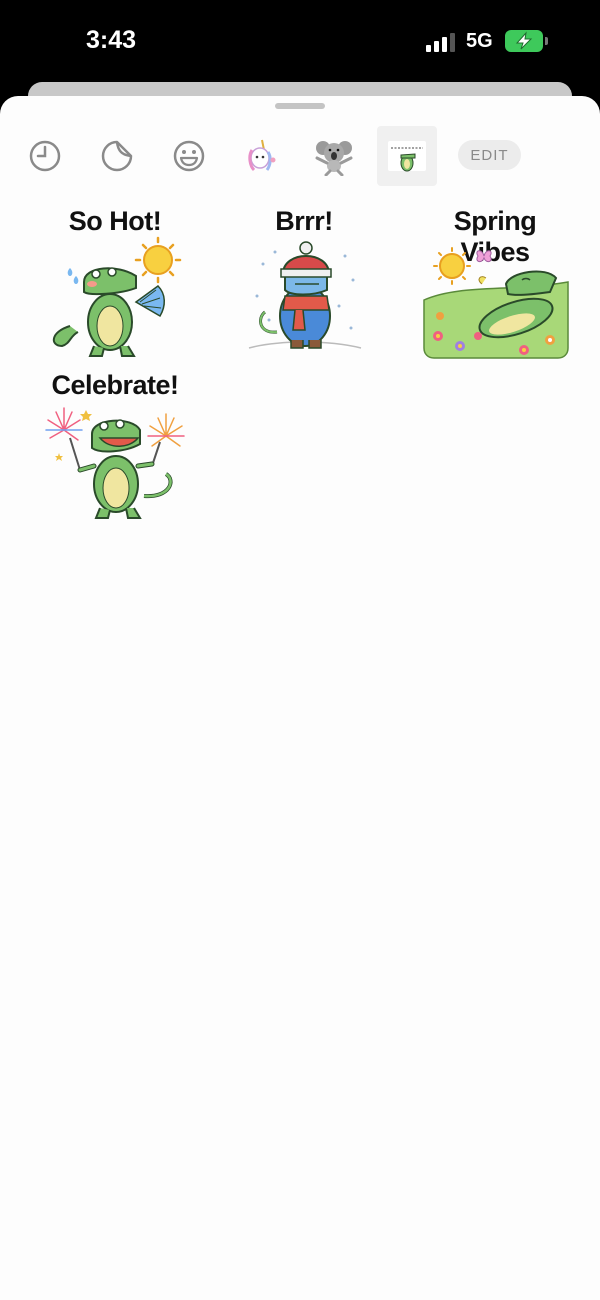 The height and width of the screenshot is (1300, 600). I want to click on sticker-celebrate: Celebrate!, so click(115, 450).